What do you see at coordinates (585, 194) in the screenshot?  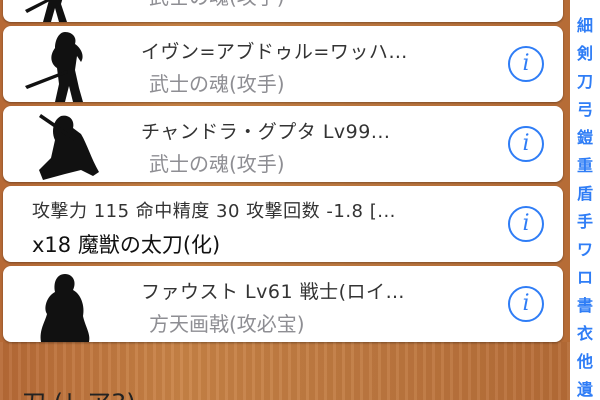 I see `index-item: 盾` at bounding box center [585, 194].